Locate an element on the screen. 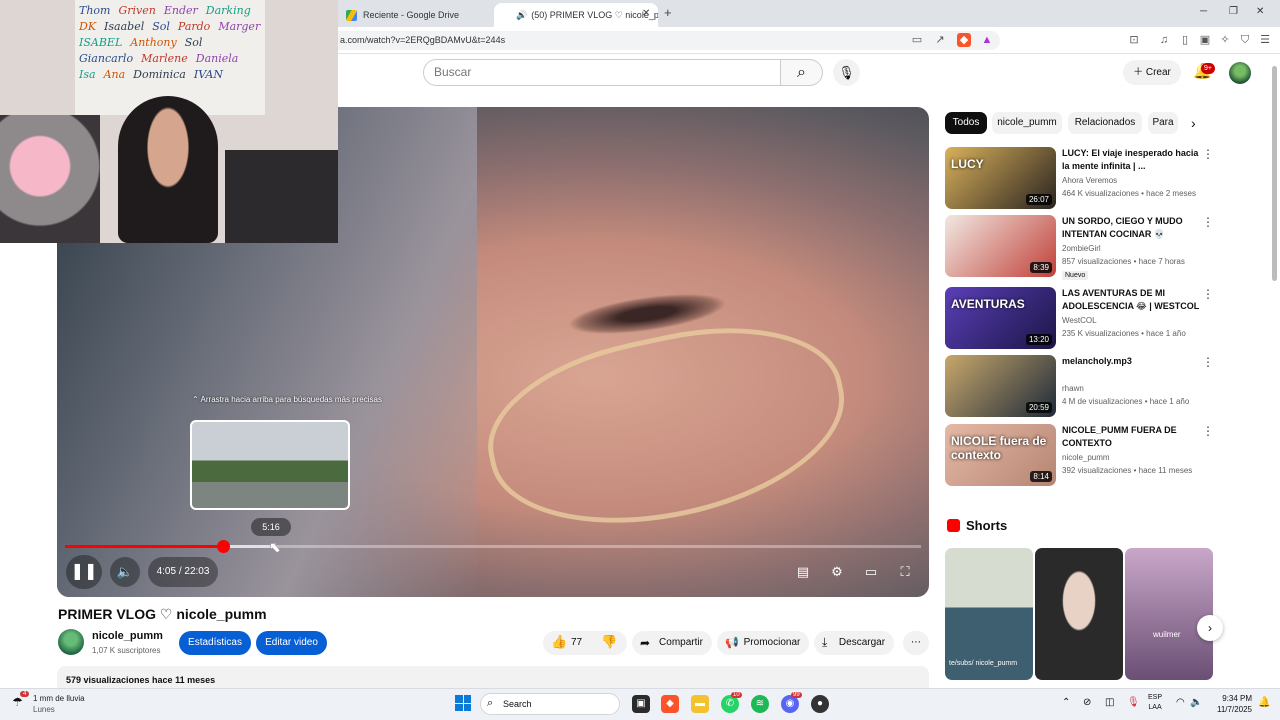 The height and width of the screenshot is (720, 1280). related-thumbnail: 20:59 is located at coordinates (1000, 386).